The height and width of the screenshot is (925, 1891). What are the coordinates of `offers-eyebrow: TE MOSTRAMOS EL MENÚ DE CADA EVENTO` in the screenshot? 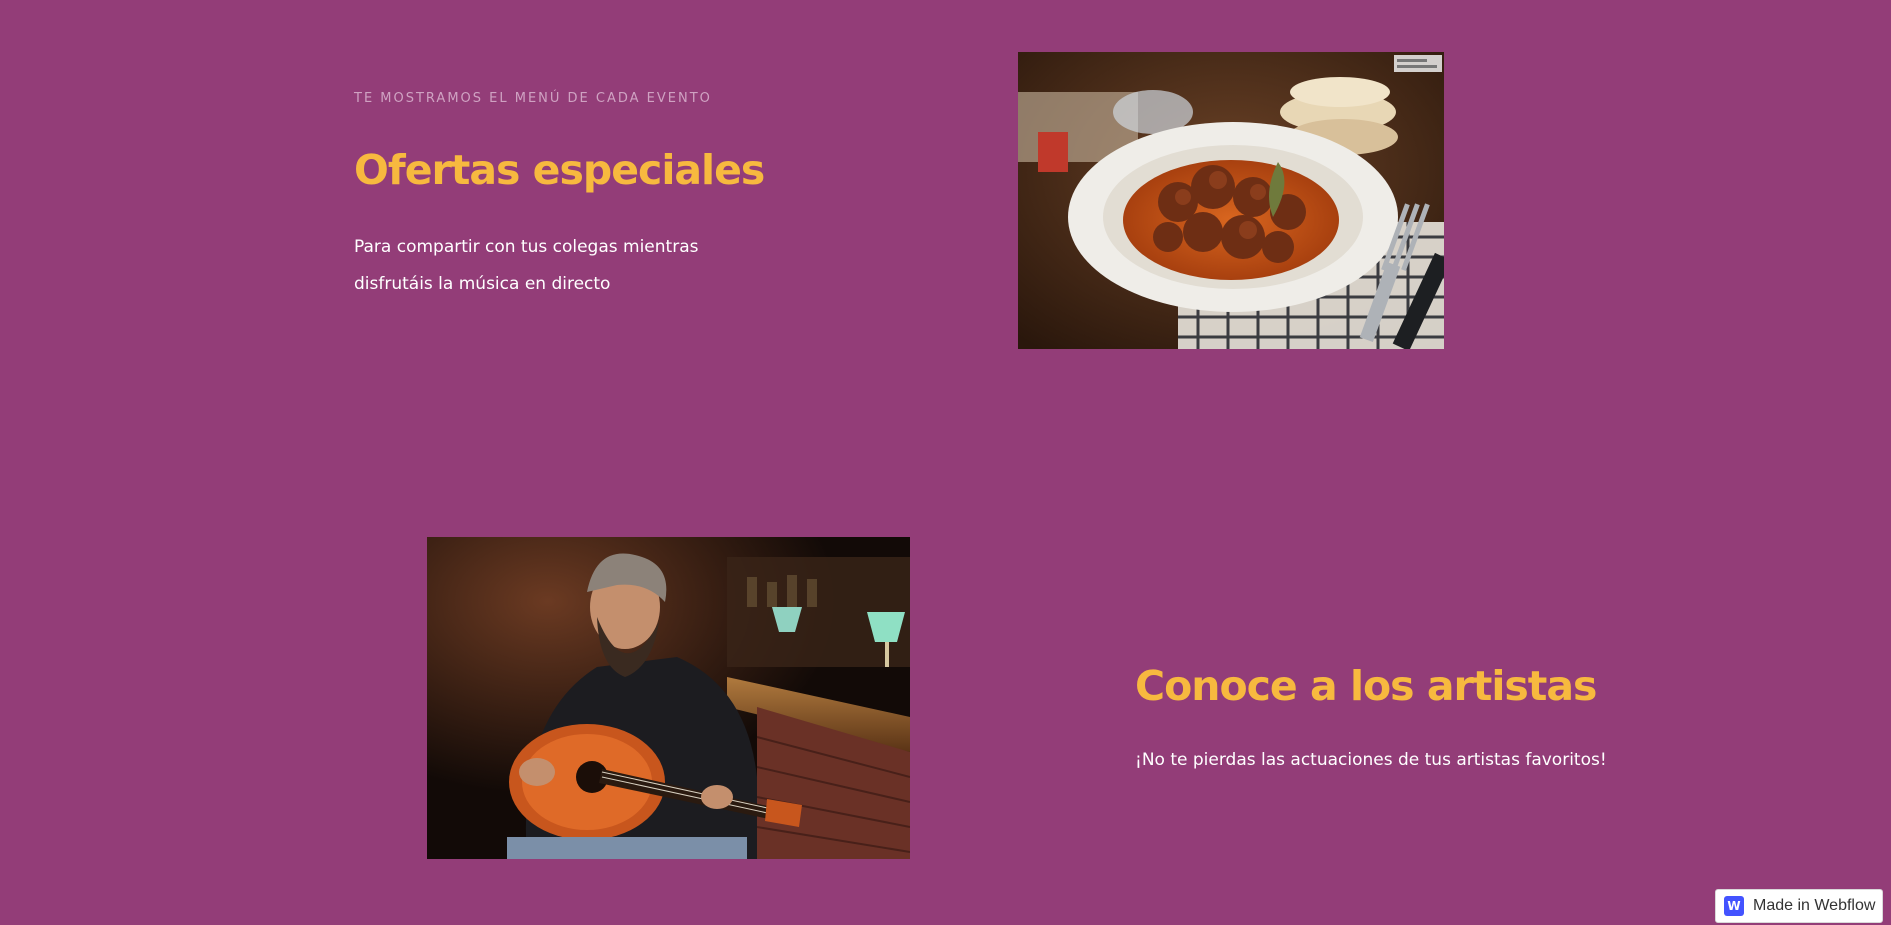 It's located at (533, 98).